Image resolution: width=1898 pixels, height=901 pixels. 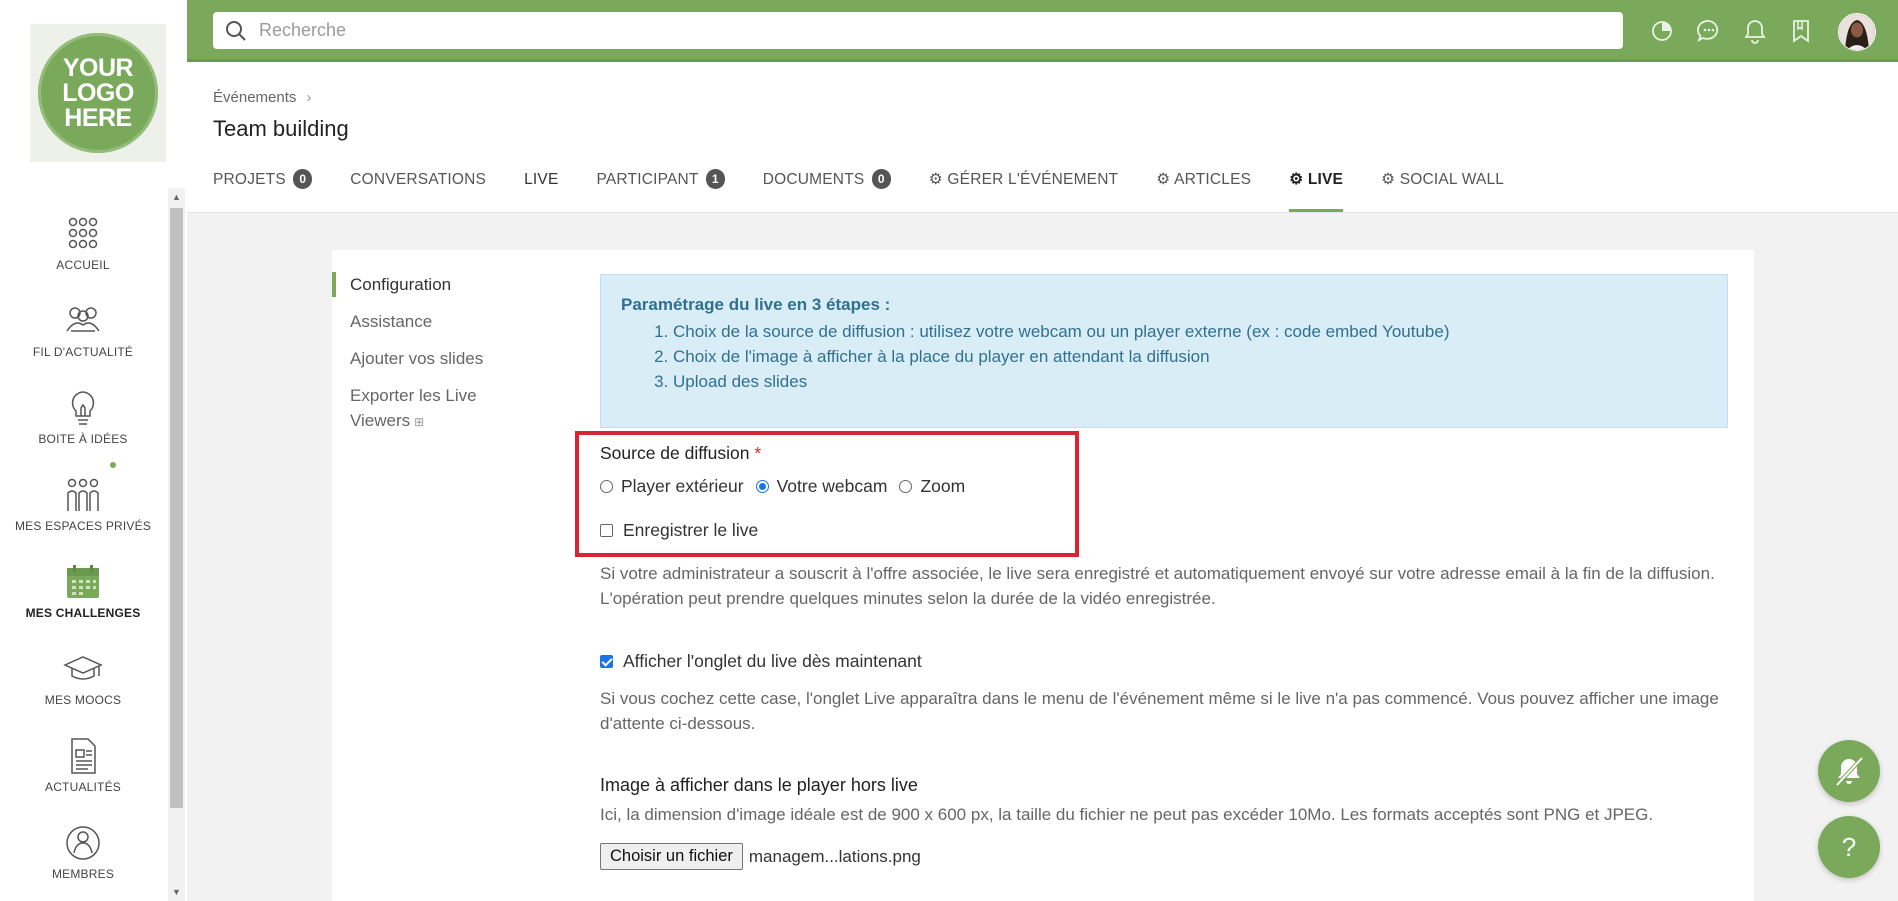 What do you see at coordinates (281, 128) in the screenshot?
I see `page-title: Team building` at bounding box center [281, 128].